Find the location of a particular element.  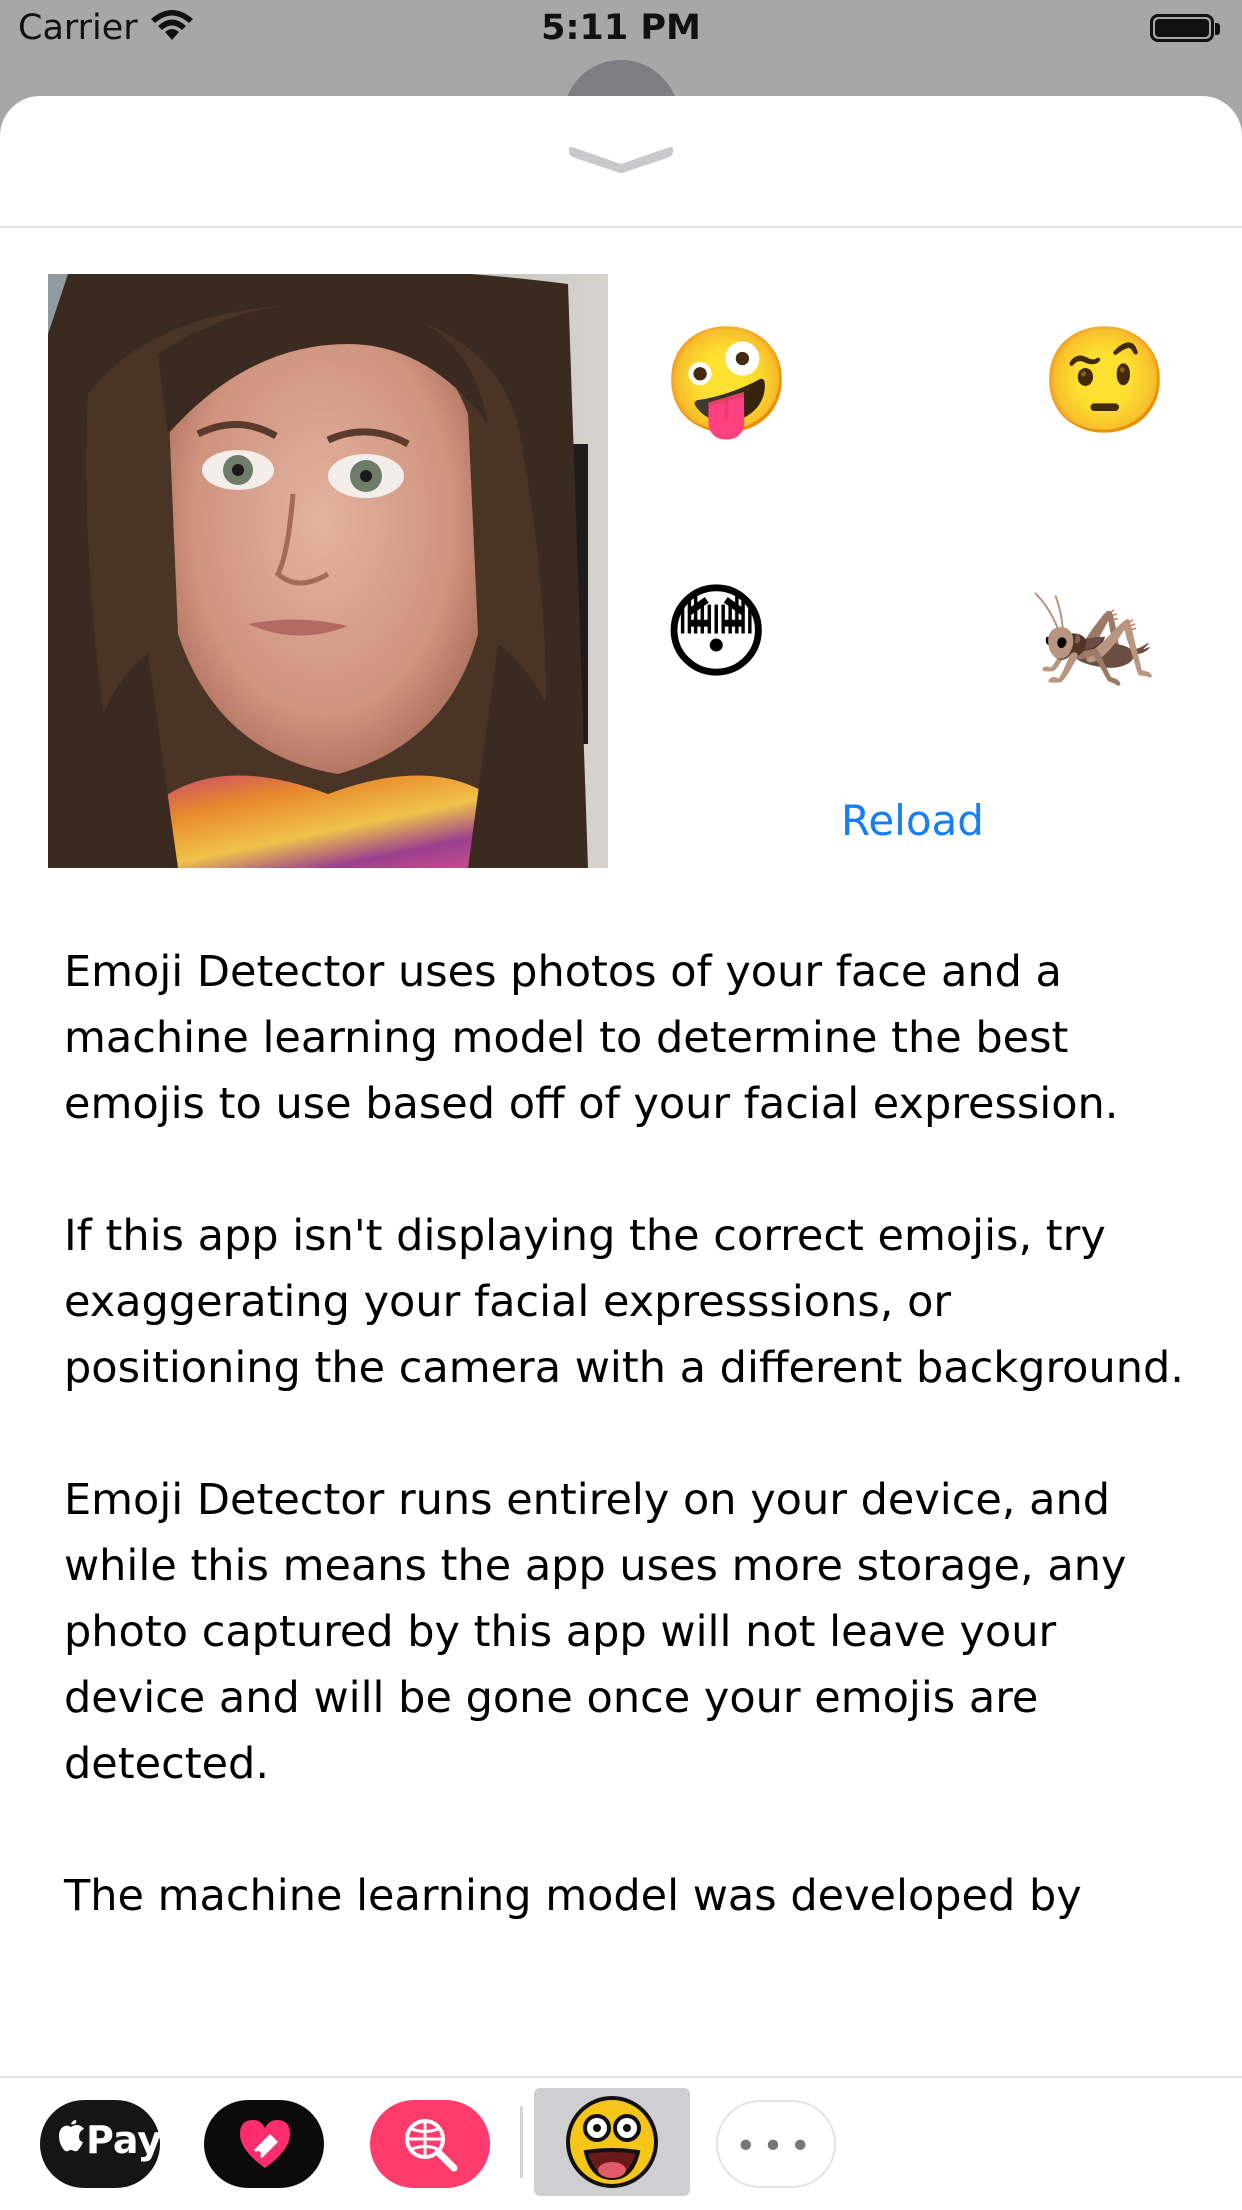

status-bar: Carrier 5:11 PM is located at coordinates (621, 31).